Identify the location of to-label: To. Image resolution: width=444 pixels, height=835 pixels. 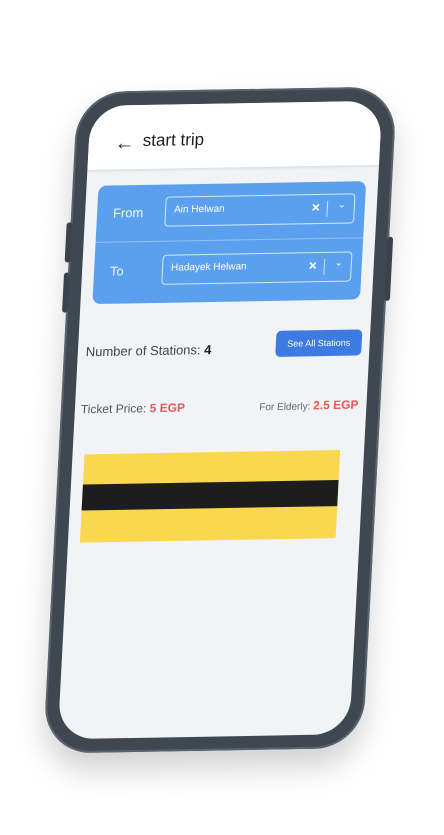
(117, 271).